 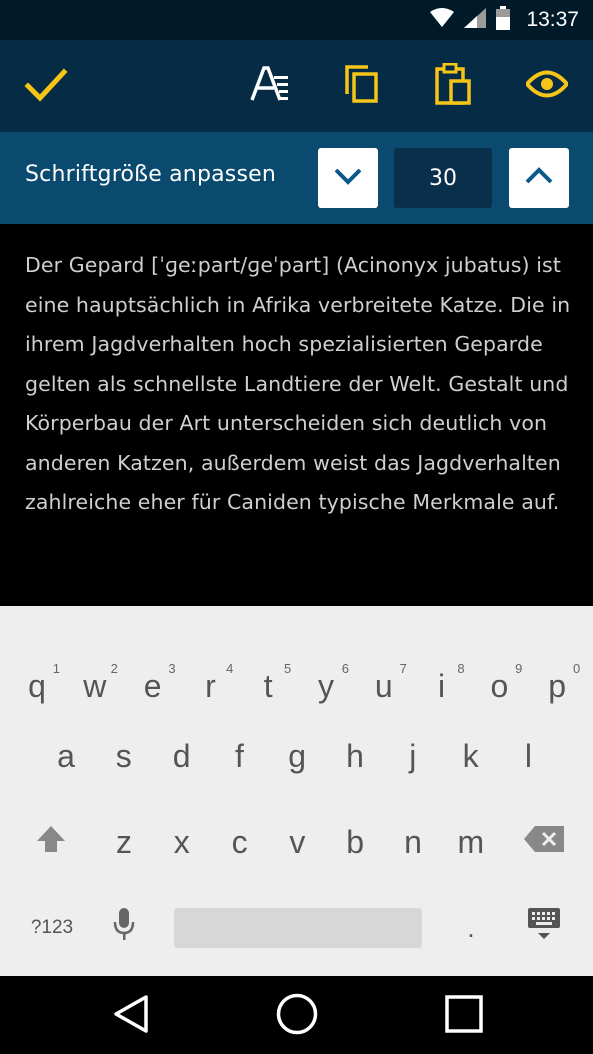 What do you see at coordinates (528, 756) in the screenshot?
I see `key-l: l` at bounding box center [528, 756].